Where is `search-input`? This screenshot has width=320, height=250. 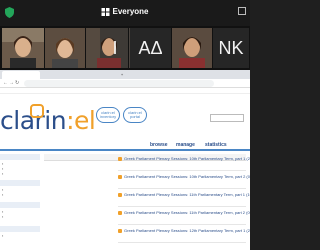
search-input is located at coordinates (227, 118).